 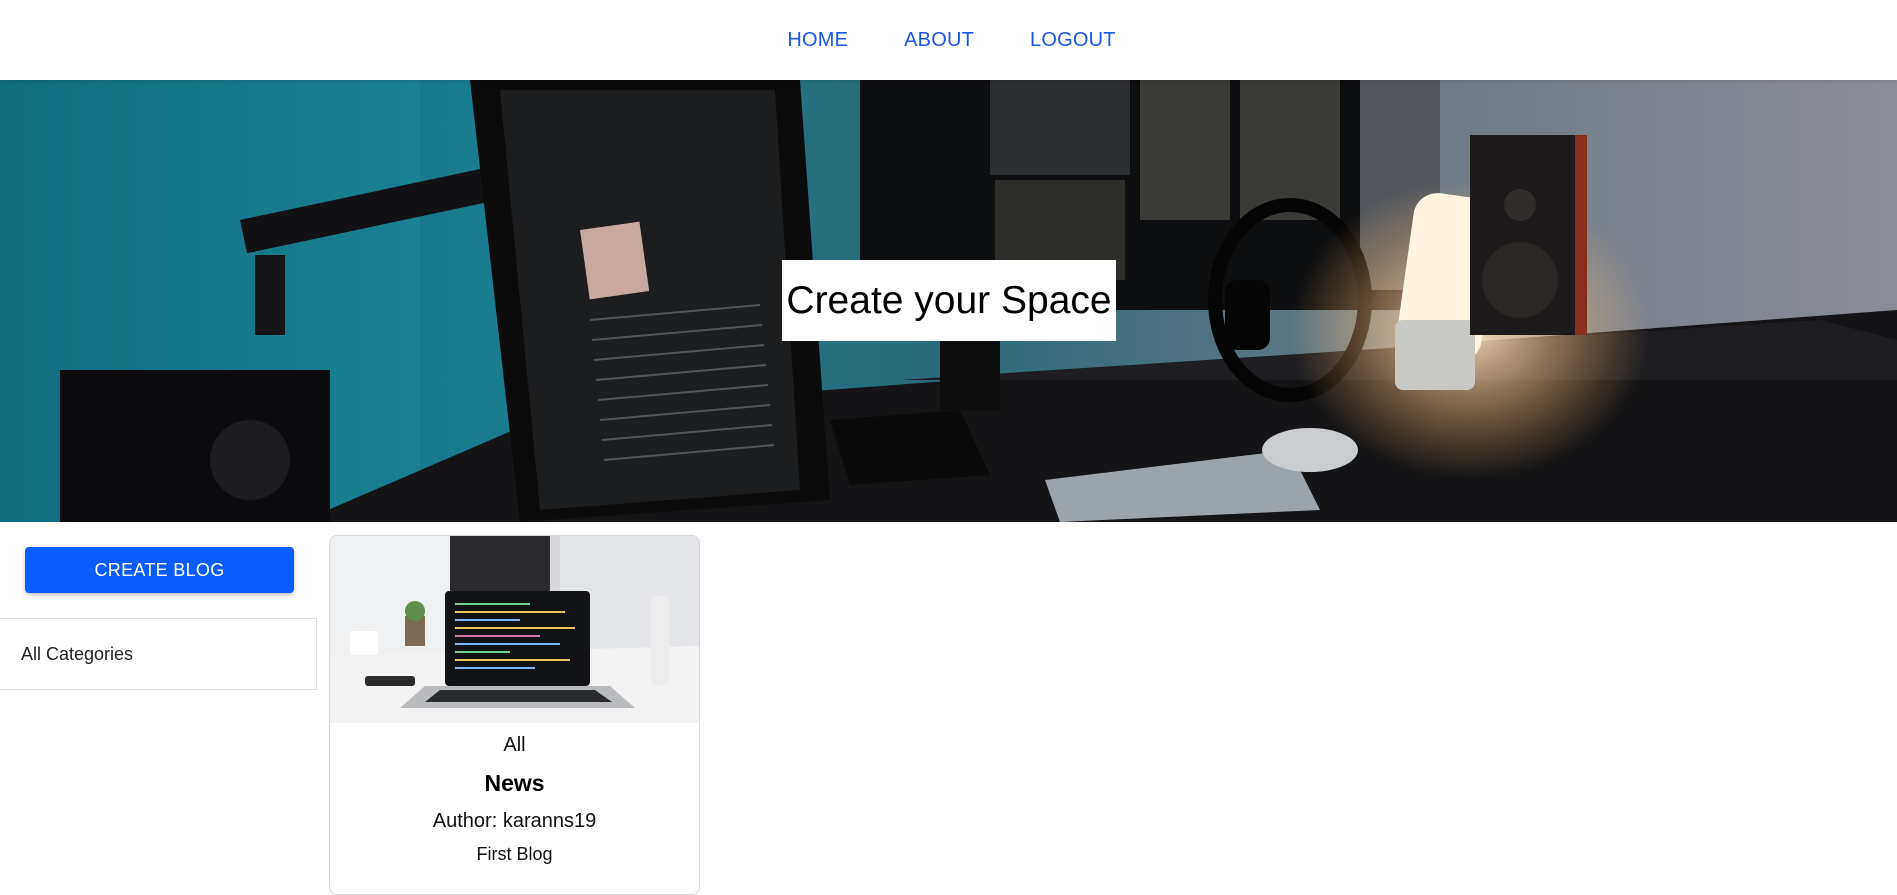 What do you see at coordinates (159, 570) in the screenshot?
I see `create-blog-button: CREATE BLOG` at bounding box center [159, 570].